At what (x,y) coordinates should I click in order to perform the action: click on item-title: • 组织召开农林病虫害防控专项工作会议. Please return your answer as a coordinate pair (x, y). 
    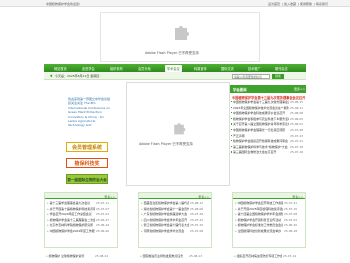
    Looking at the image, I should click on (258, 256).